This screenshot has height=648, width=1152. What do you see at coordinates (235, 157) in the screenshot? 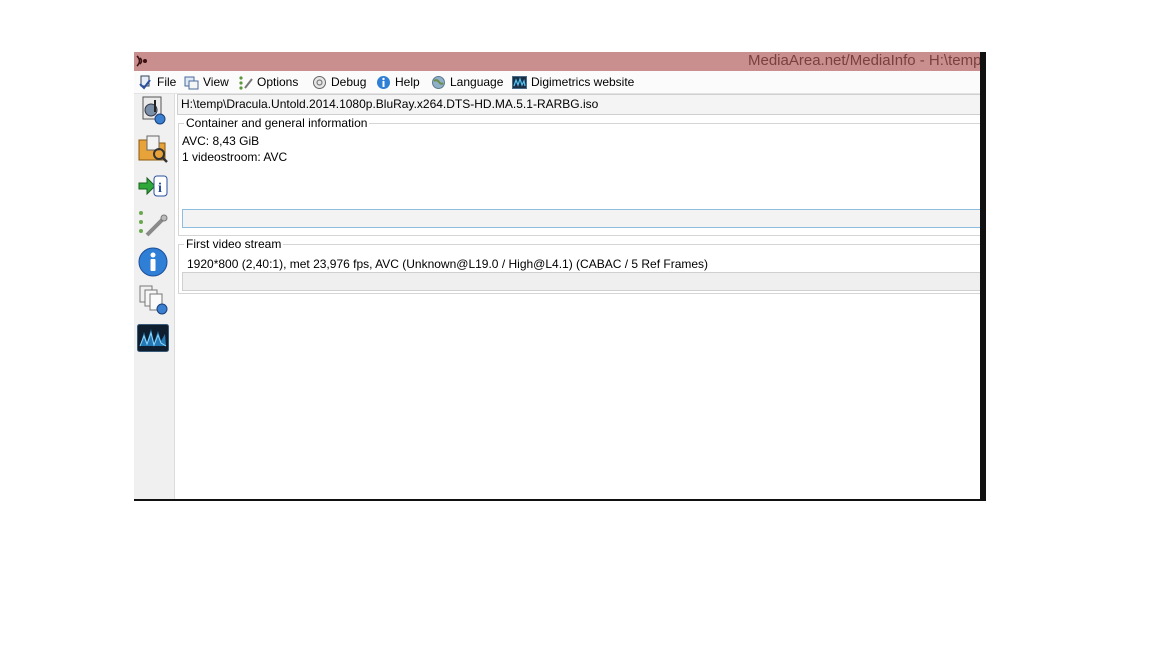
I see `general-info-streams: 1 videostroom: AVC` at bounding box center [235, 157].